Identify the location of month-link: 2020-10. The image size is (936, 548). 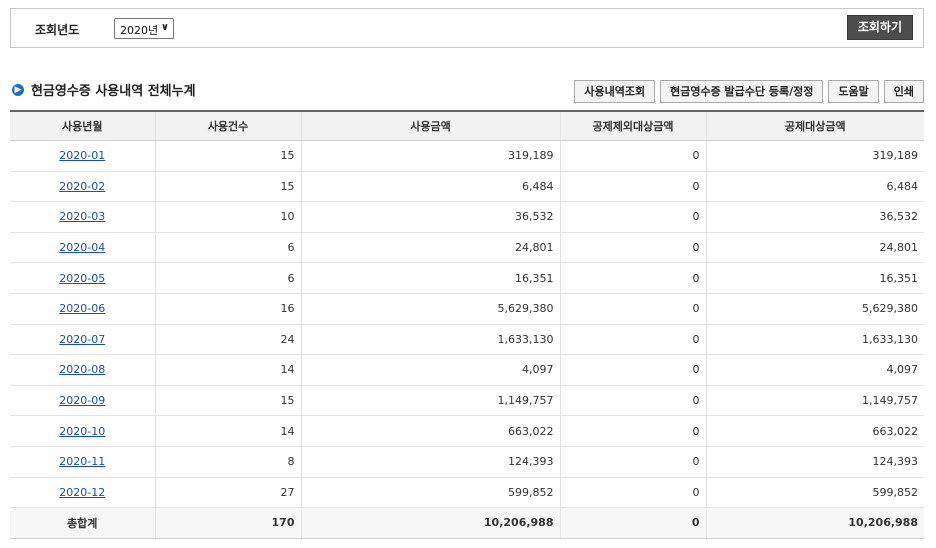
(82, 431).